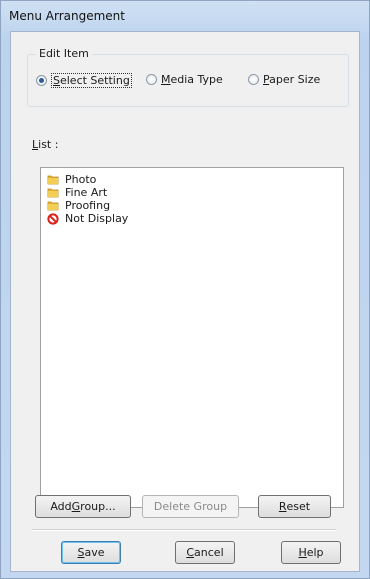 This screenshot has height=579, width=370. Describe the element at coordinates (311, 552) in the screenshot. I see `help-button: Help` at that location.